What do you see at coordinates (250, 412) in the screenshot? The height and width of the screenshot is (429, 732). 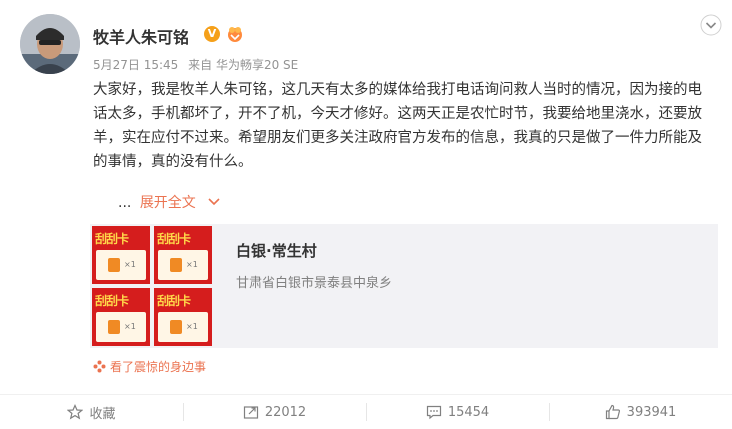 I see `repost-icon` at bounding box center [250, 412].